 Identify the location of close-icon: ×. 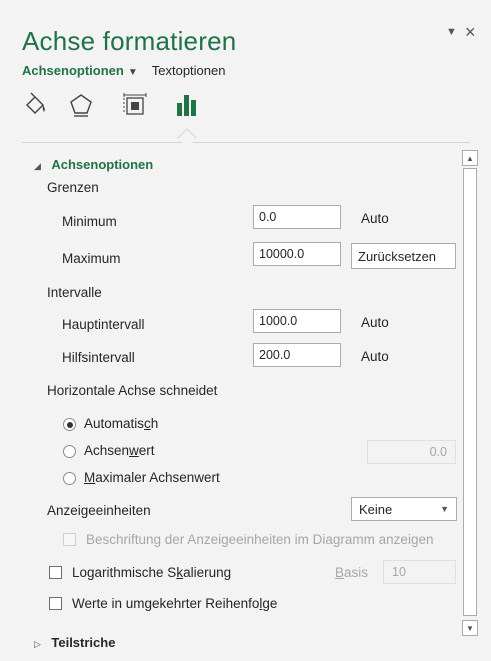
(470, 32).